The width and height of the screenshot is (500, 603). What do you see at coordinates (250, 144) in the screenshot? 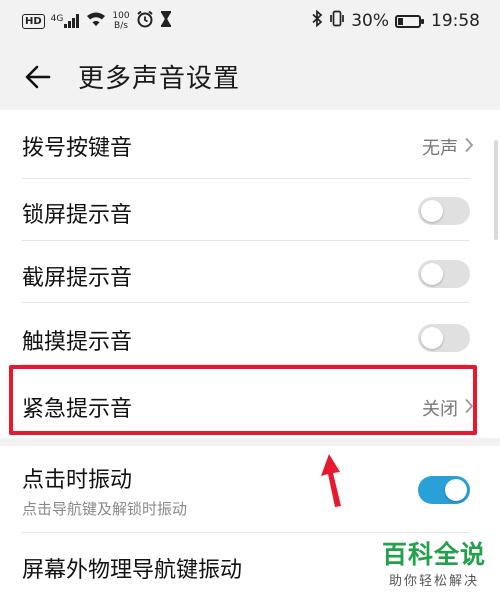
I see `setting-row-dial-keypad: 拨号按键音 无声` at bounding box center [250, 144].